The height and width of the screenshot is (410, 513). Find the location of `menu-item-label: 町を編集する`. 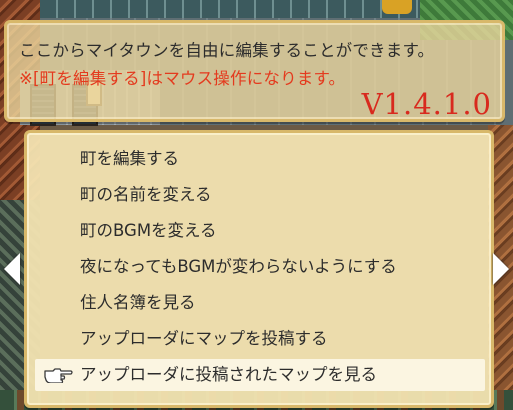

menu-item-label: 町を編集する is located at coordinates (129, 158).